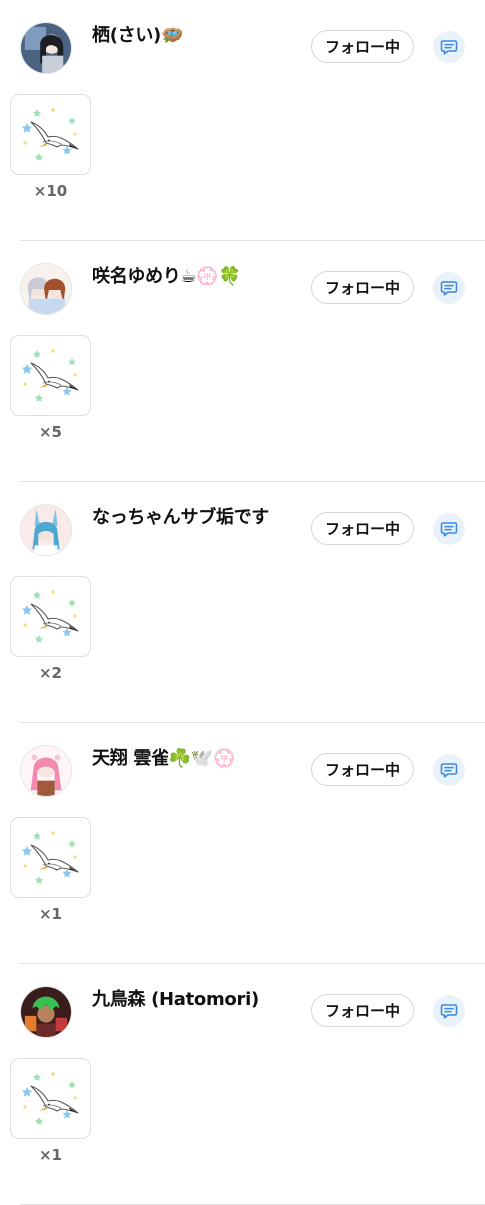  I want to click on user-name: 栖(さい)🪺, so click(137, 34).